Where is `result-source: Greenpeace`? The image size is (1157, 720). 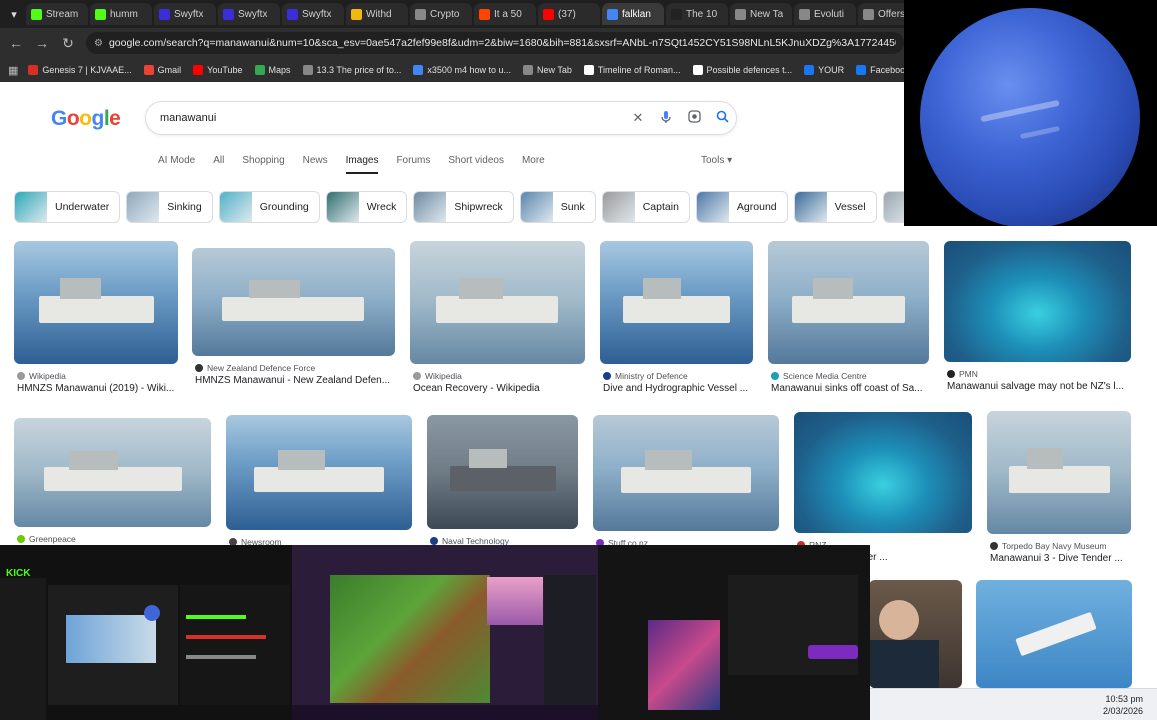
result-source: Greenpeace is located at coordinates (46, 539).